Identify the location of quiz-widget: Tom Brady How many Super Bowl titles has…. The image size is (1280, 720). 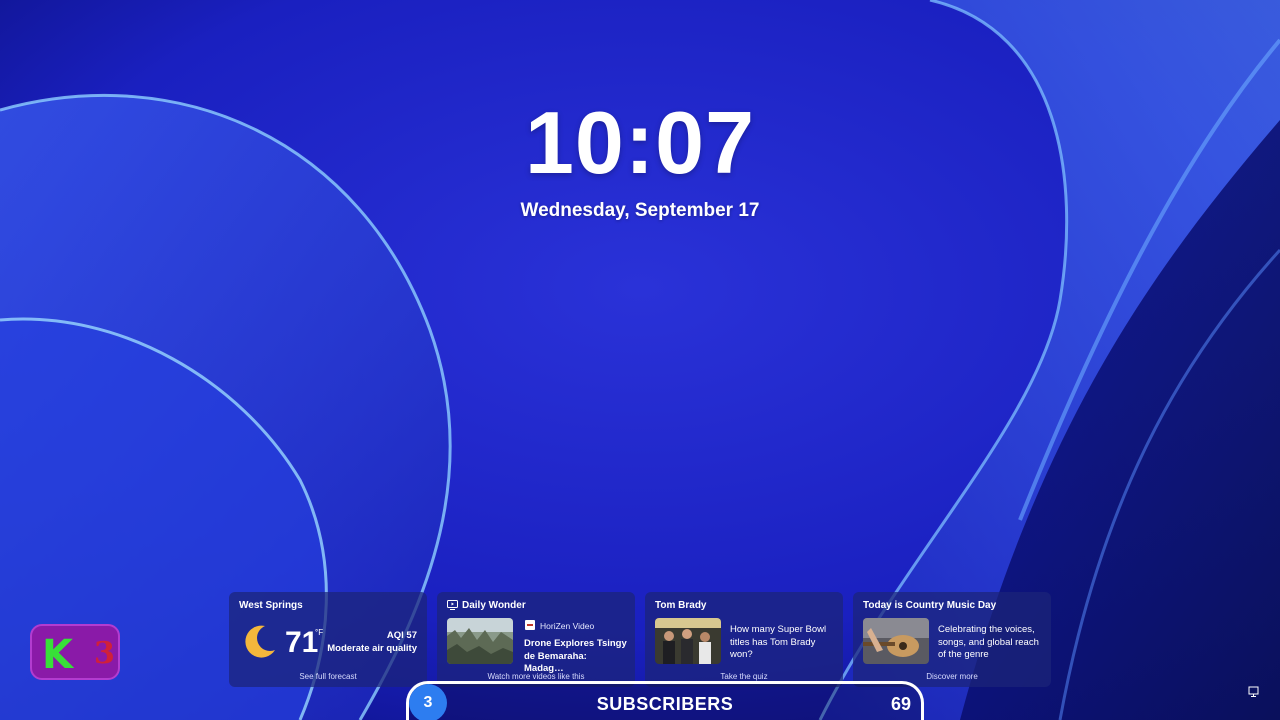
(744, 639).